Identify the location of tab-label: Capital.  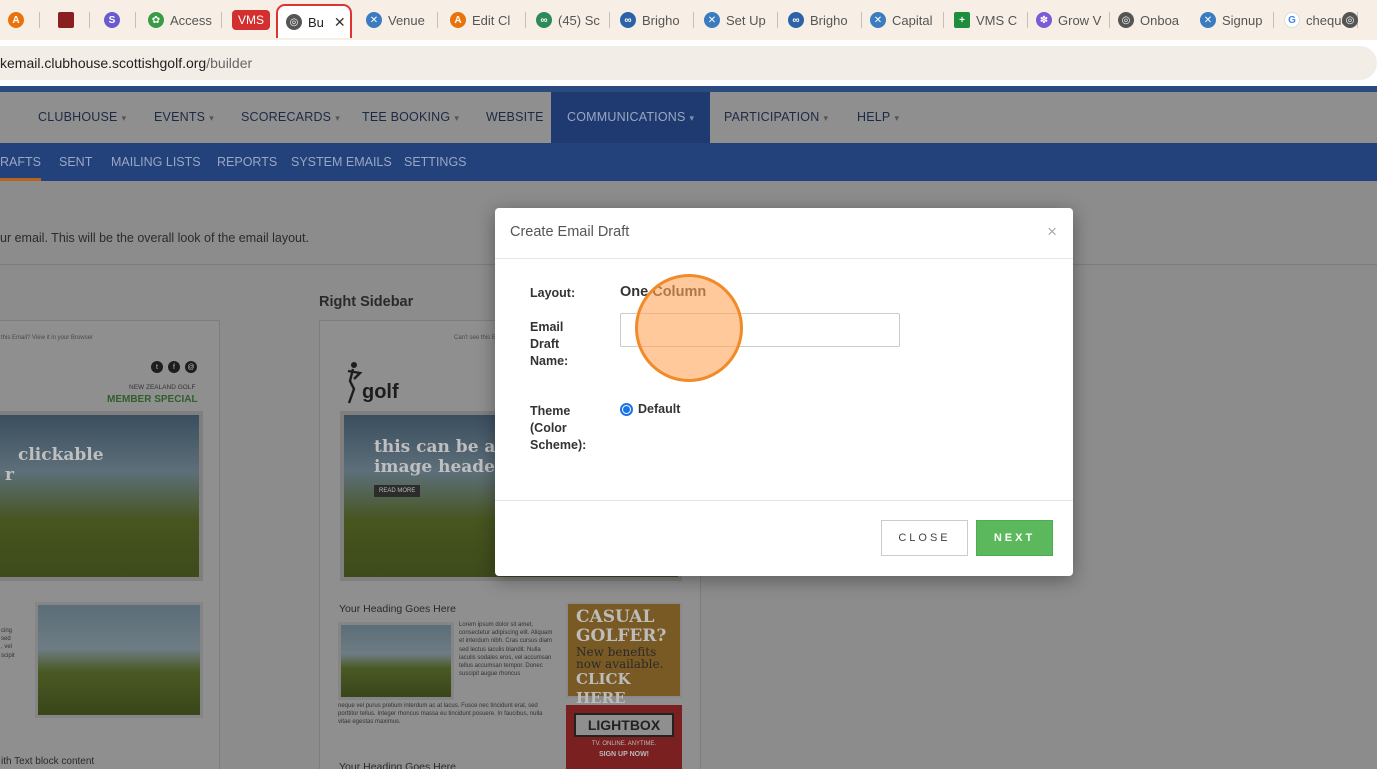
(912, 20).